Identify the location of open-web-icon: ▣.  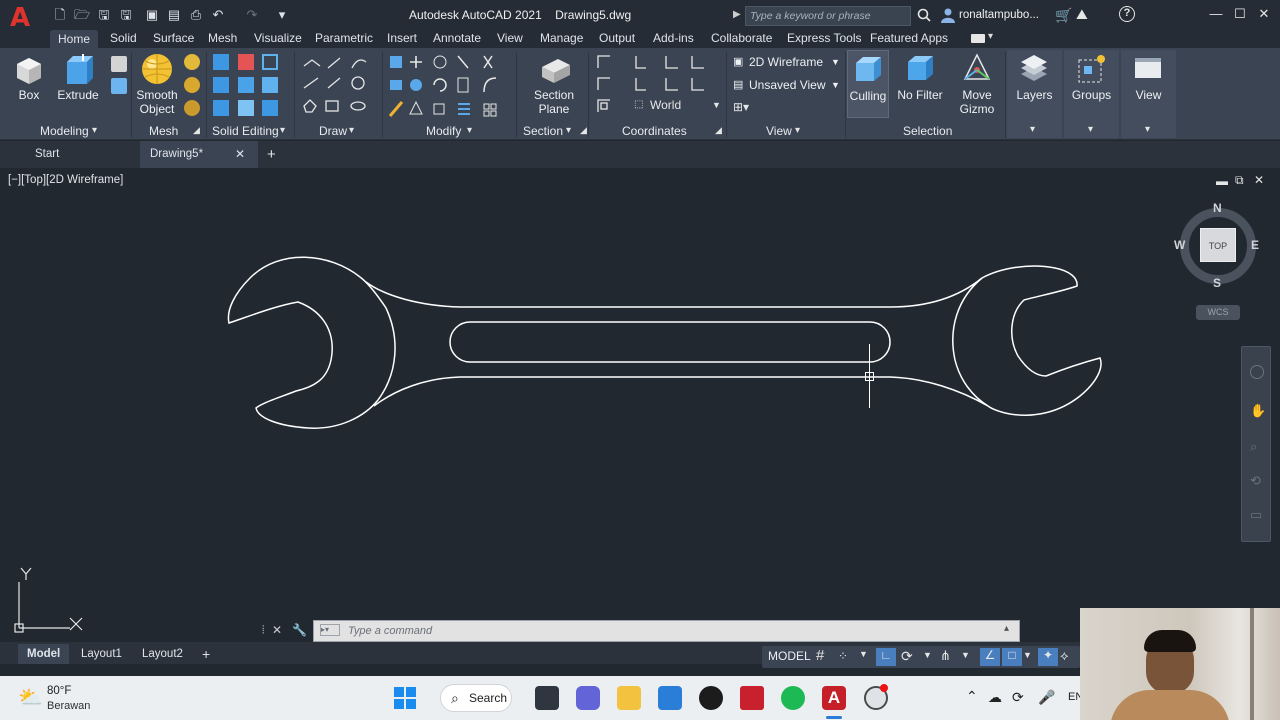
(152, 15).